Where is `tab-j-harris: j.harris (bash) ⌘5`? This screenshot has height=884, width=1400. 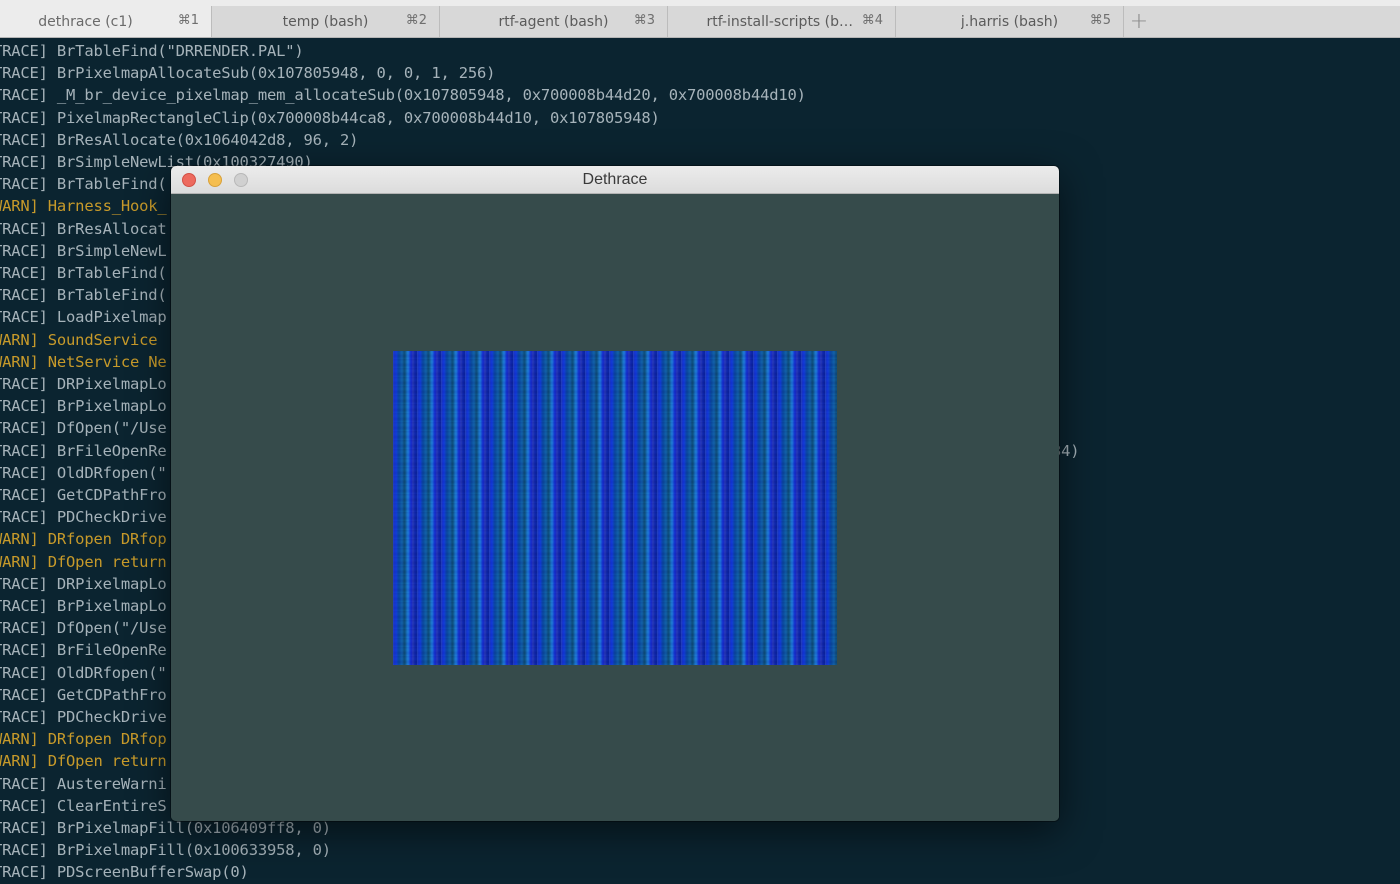
tab-j-harris: j.harris (bash) ⌘5 is located at coordinates (1010, 21).